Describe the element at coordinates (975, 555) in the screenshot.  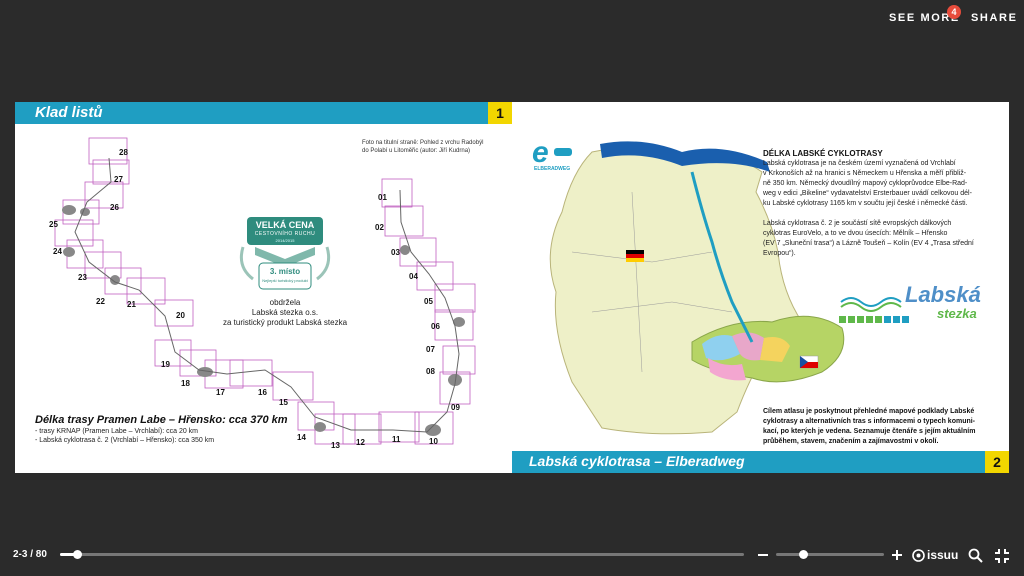
I see `magnify-icon` at that location.